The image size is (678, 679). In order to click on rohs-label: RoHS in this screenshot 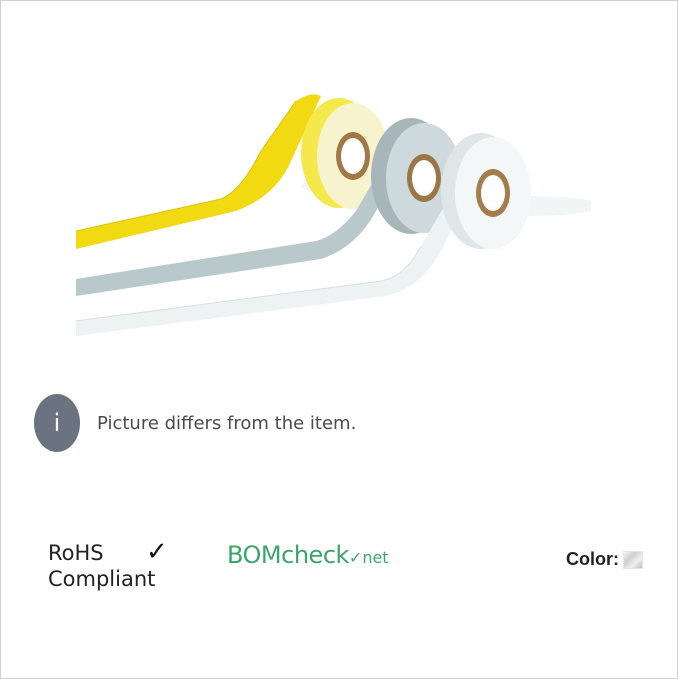, I will do `click(76, 553)`.